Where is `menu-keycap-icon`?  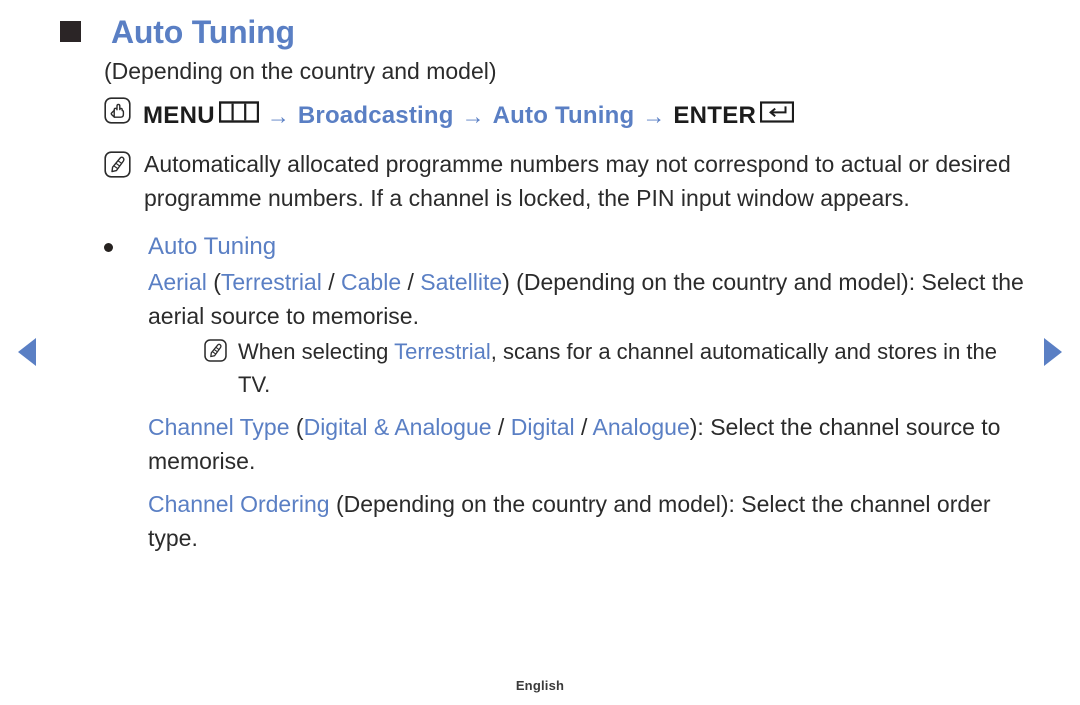 menu-keycap-icon is located at coordinates (239, 116).